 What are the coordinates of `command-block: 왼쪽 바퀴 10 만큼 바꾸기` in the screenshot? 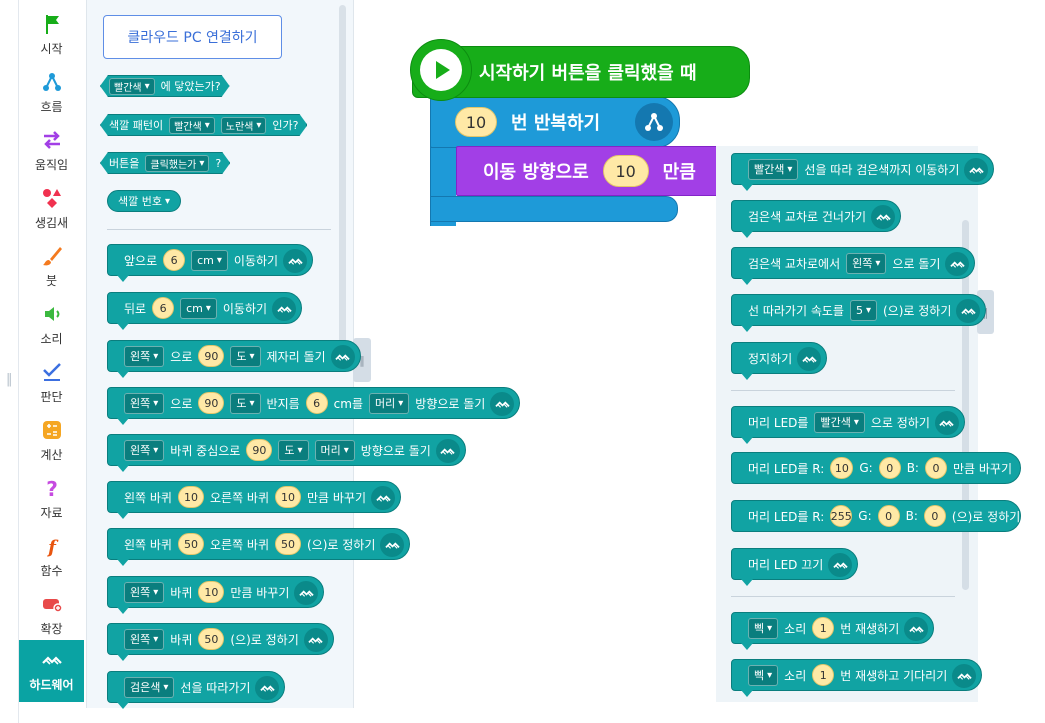 It's located at (216, 592).